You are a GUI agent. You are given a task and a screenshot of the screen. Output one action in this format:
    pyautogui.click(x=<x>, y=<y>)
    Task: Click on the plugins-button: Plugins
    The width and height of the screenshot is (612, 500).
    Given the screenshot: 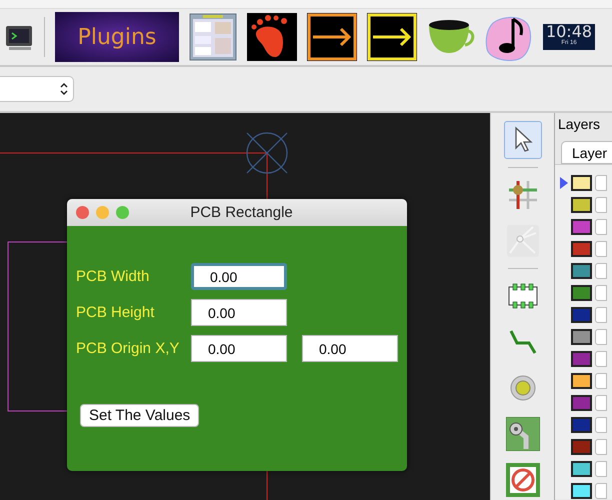 What is the action you would take?
    pyautogui.click(x=117, y=37)
    